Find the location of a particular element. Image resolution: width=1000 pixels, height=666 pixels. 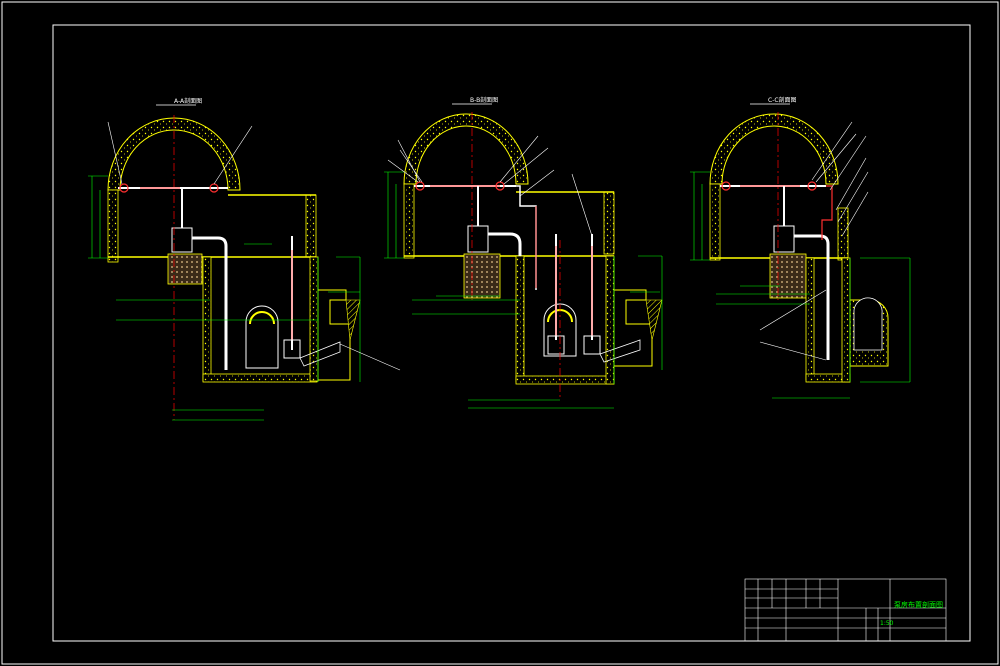

section-b-b: B-B剖面图 is located at coordinates (523, 252).